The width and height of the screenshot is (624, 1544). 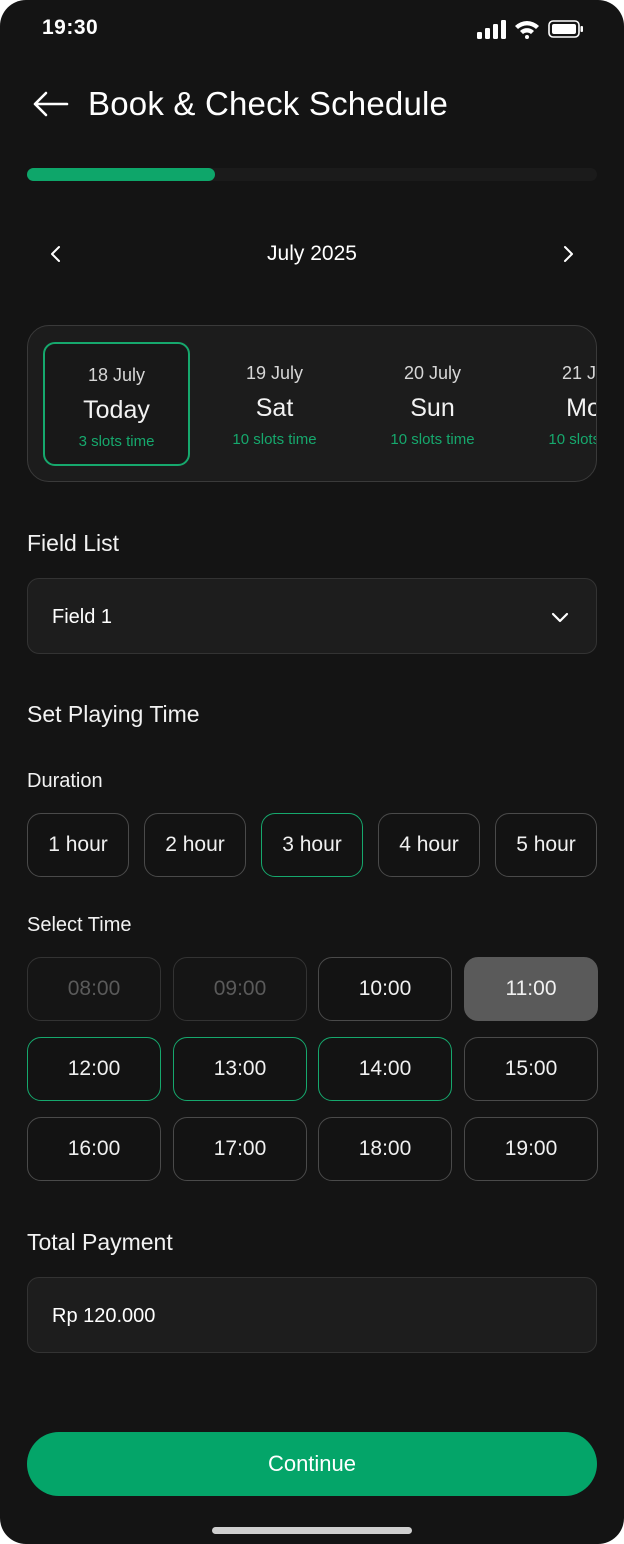 What do you see at coordinates (560, 617) in the screenshot?
I see `chevron-down-icon` at bounding box center [560, 617].